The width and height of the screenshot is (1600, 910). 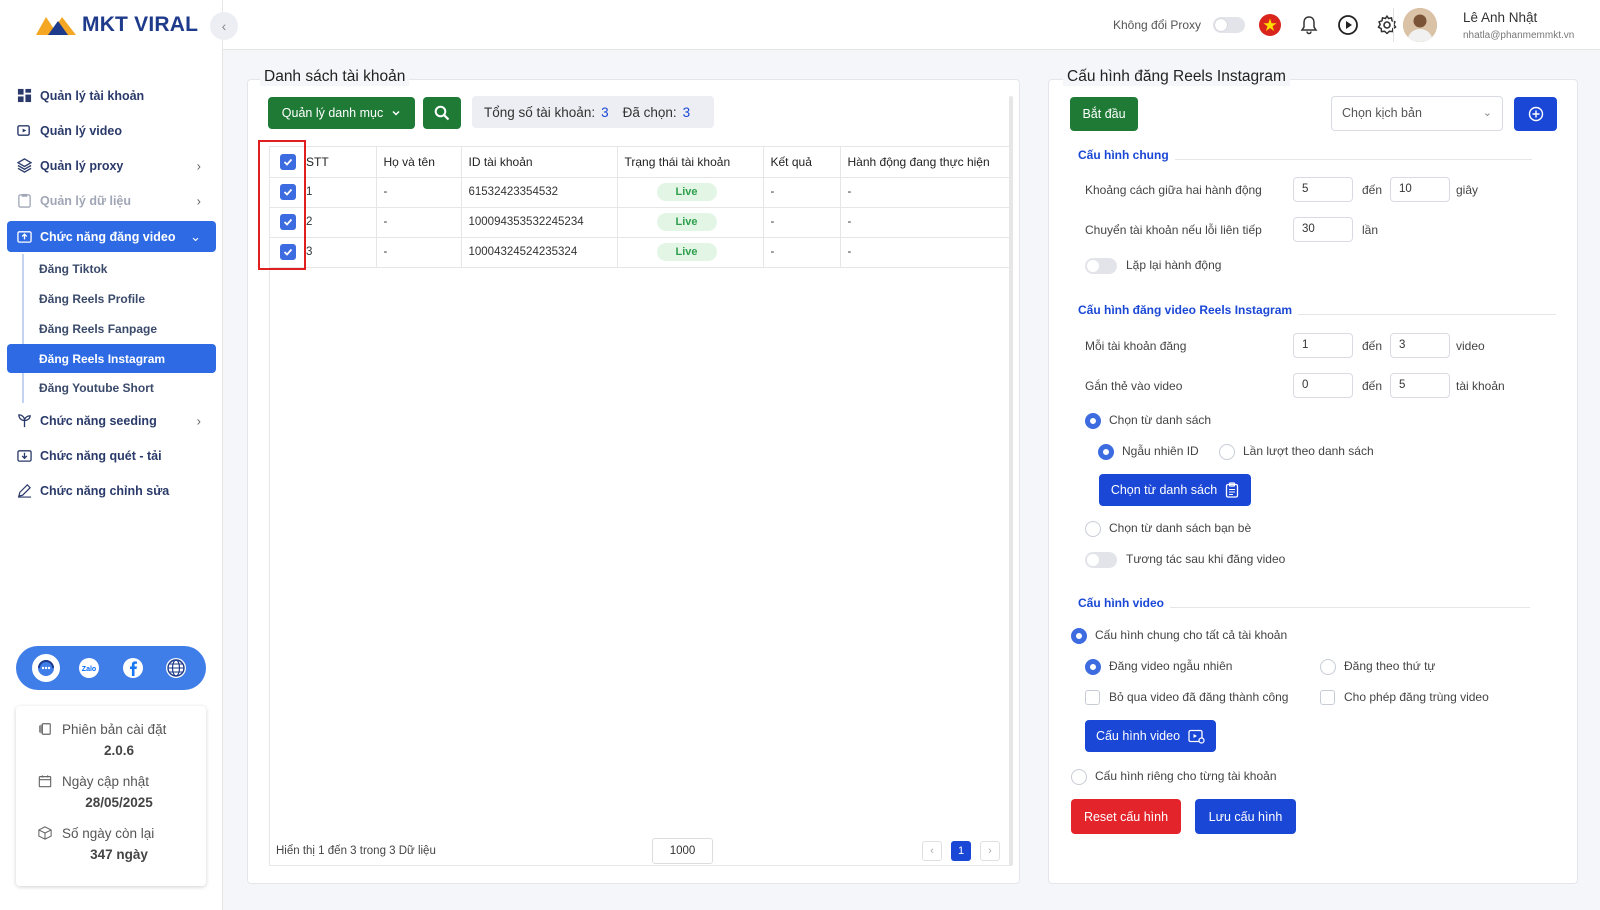 What do you see at coordinates (111, 130) in the screenshot?
I see `sidebar-item-video: Quản lý video` at bounding box center [111, 130].